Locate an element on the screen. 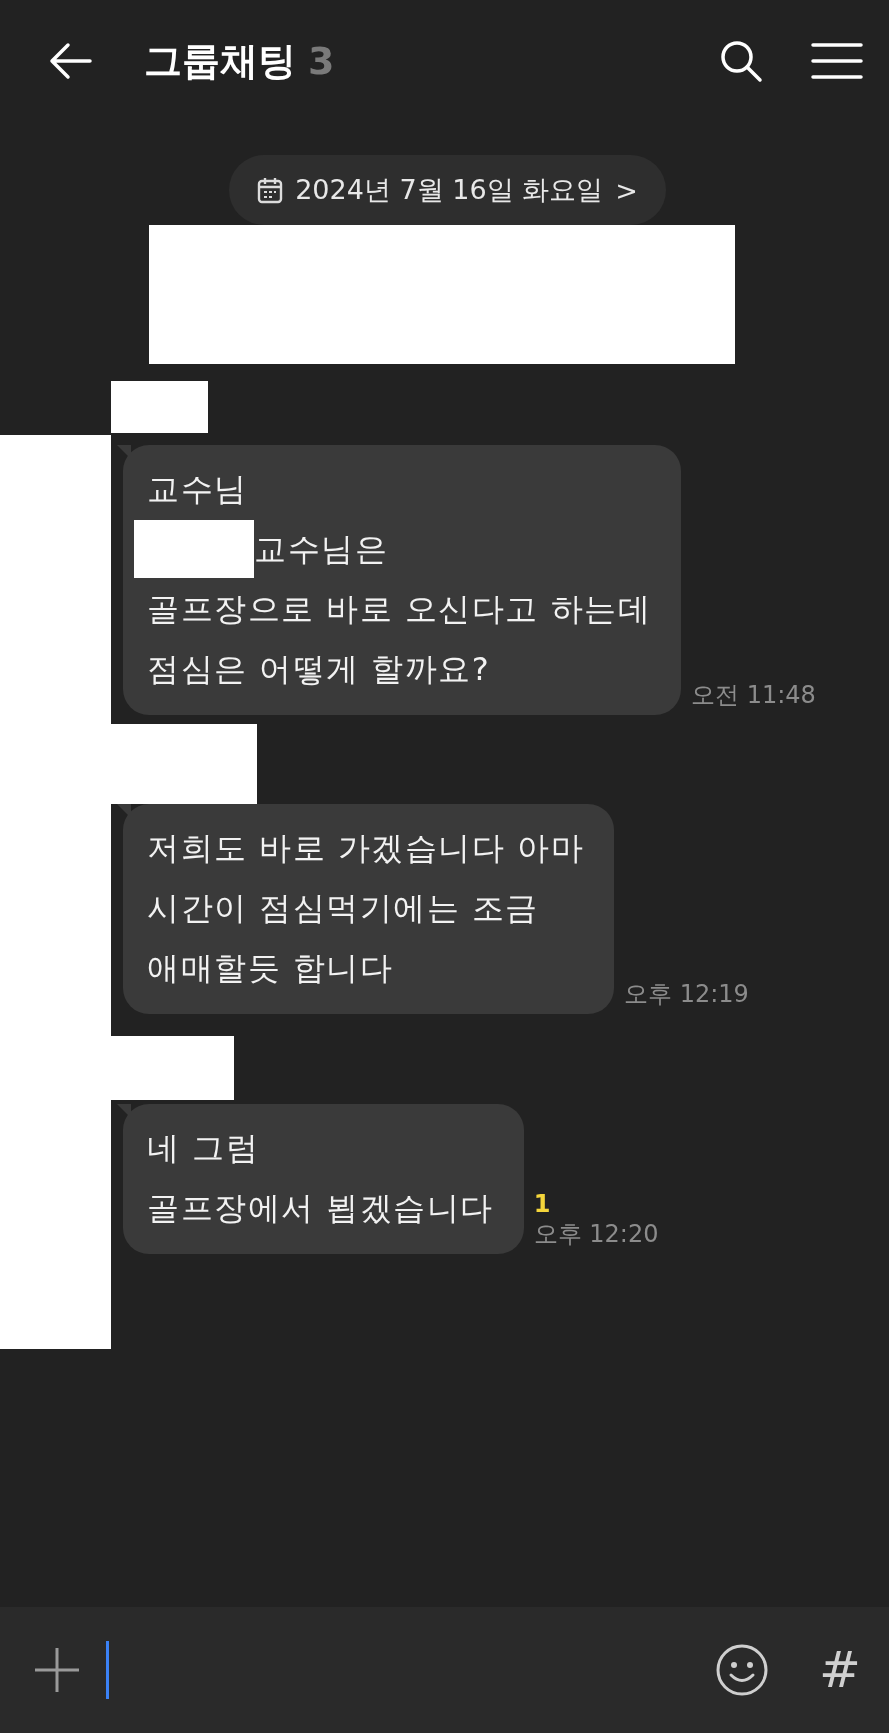  message-text: 애매할듯 합니다 is located at coordinates (270, 968).